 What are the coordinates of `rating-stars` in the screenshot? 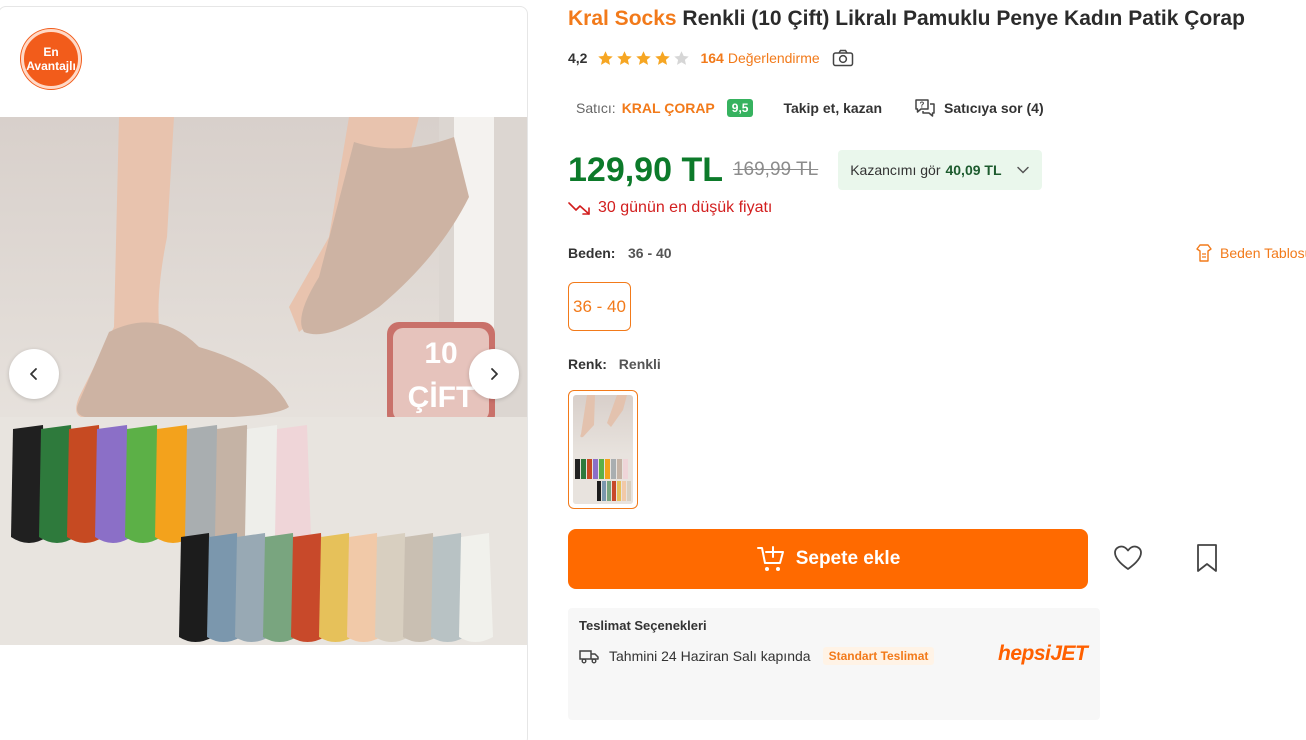 It's located at (643, 58).